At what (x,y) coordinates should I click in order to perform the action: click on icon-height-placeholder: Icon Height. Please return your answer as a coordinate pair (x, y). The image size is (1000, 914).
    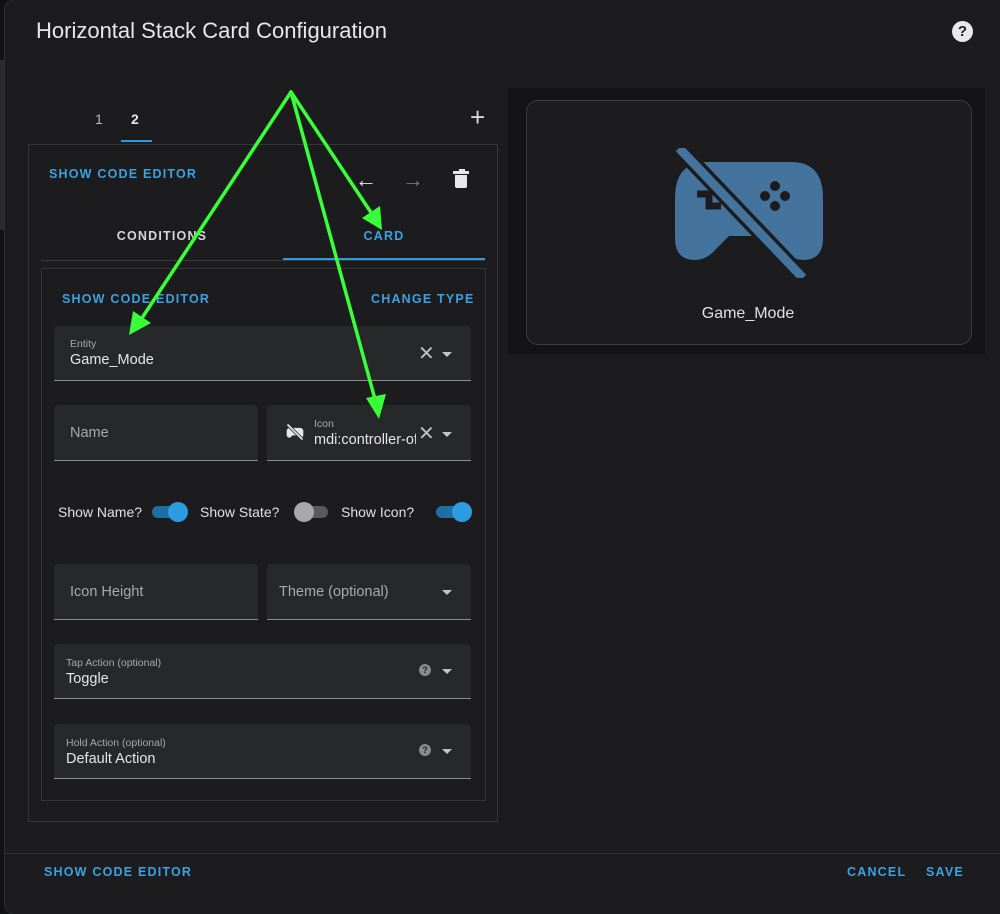
    Looking at the image, I should click on (107, 592).